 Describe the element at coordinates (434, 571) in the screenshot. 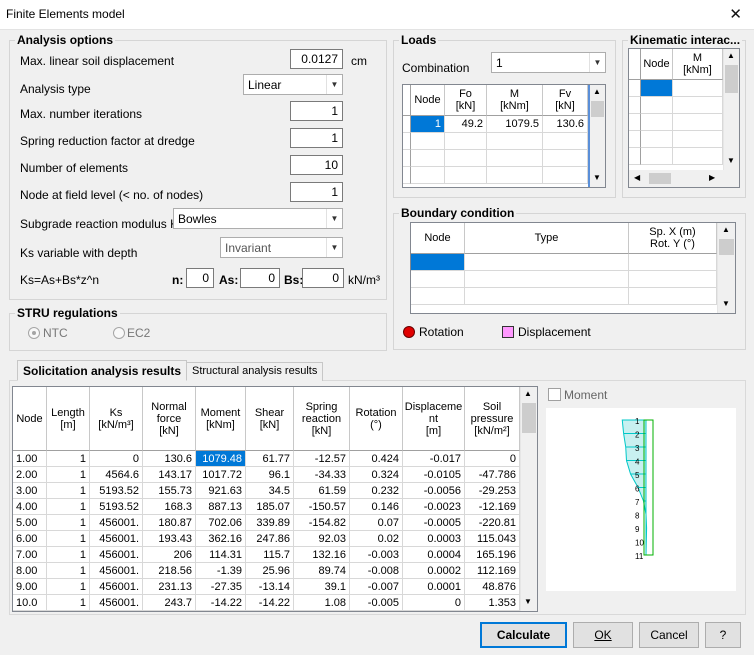

I see `results-cell: 0.0002` at that location.